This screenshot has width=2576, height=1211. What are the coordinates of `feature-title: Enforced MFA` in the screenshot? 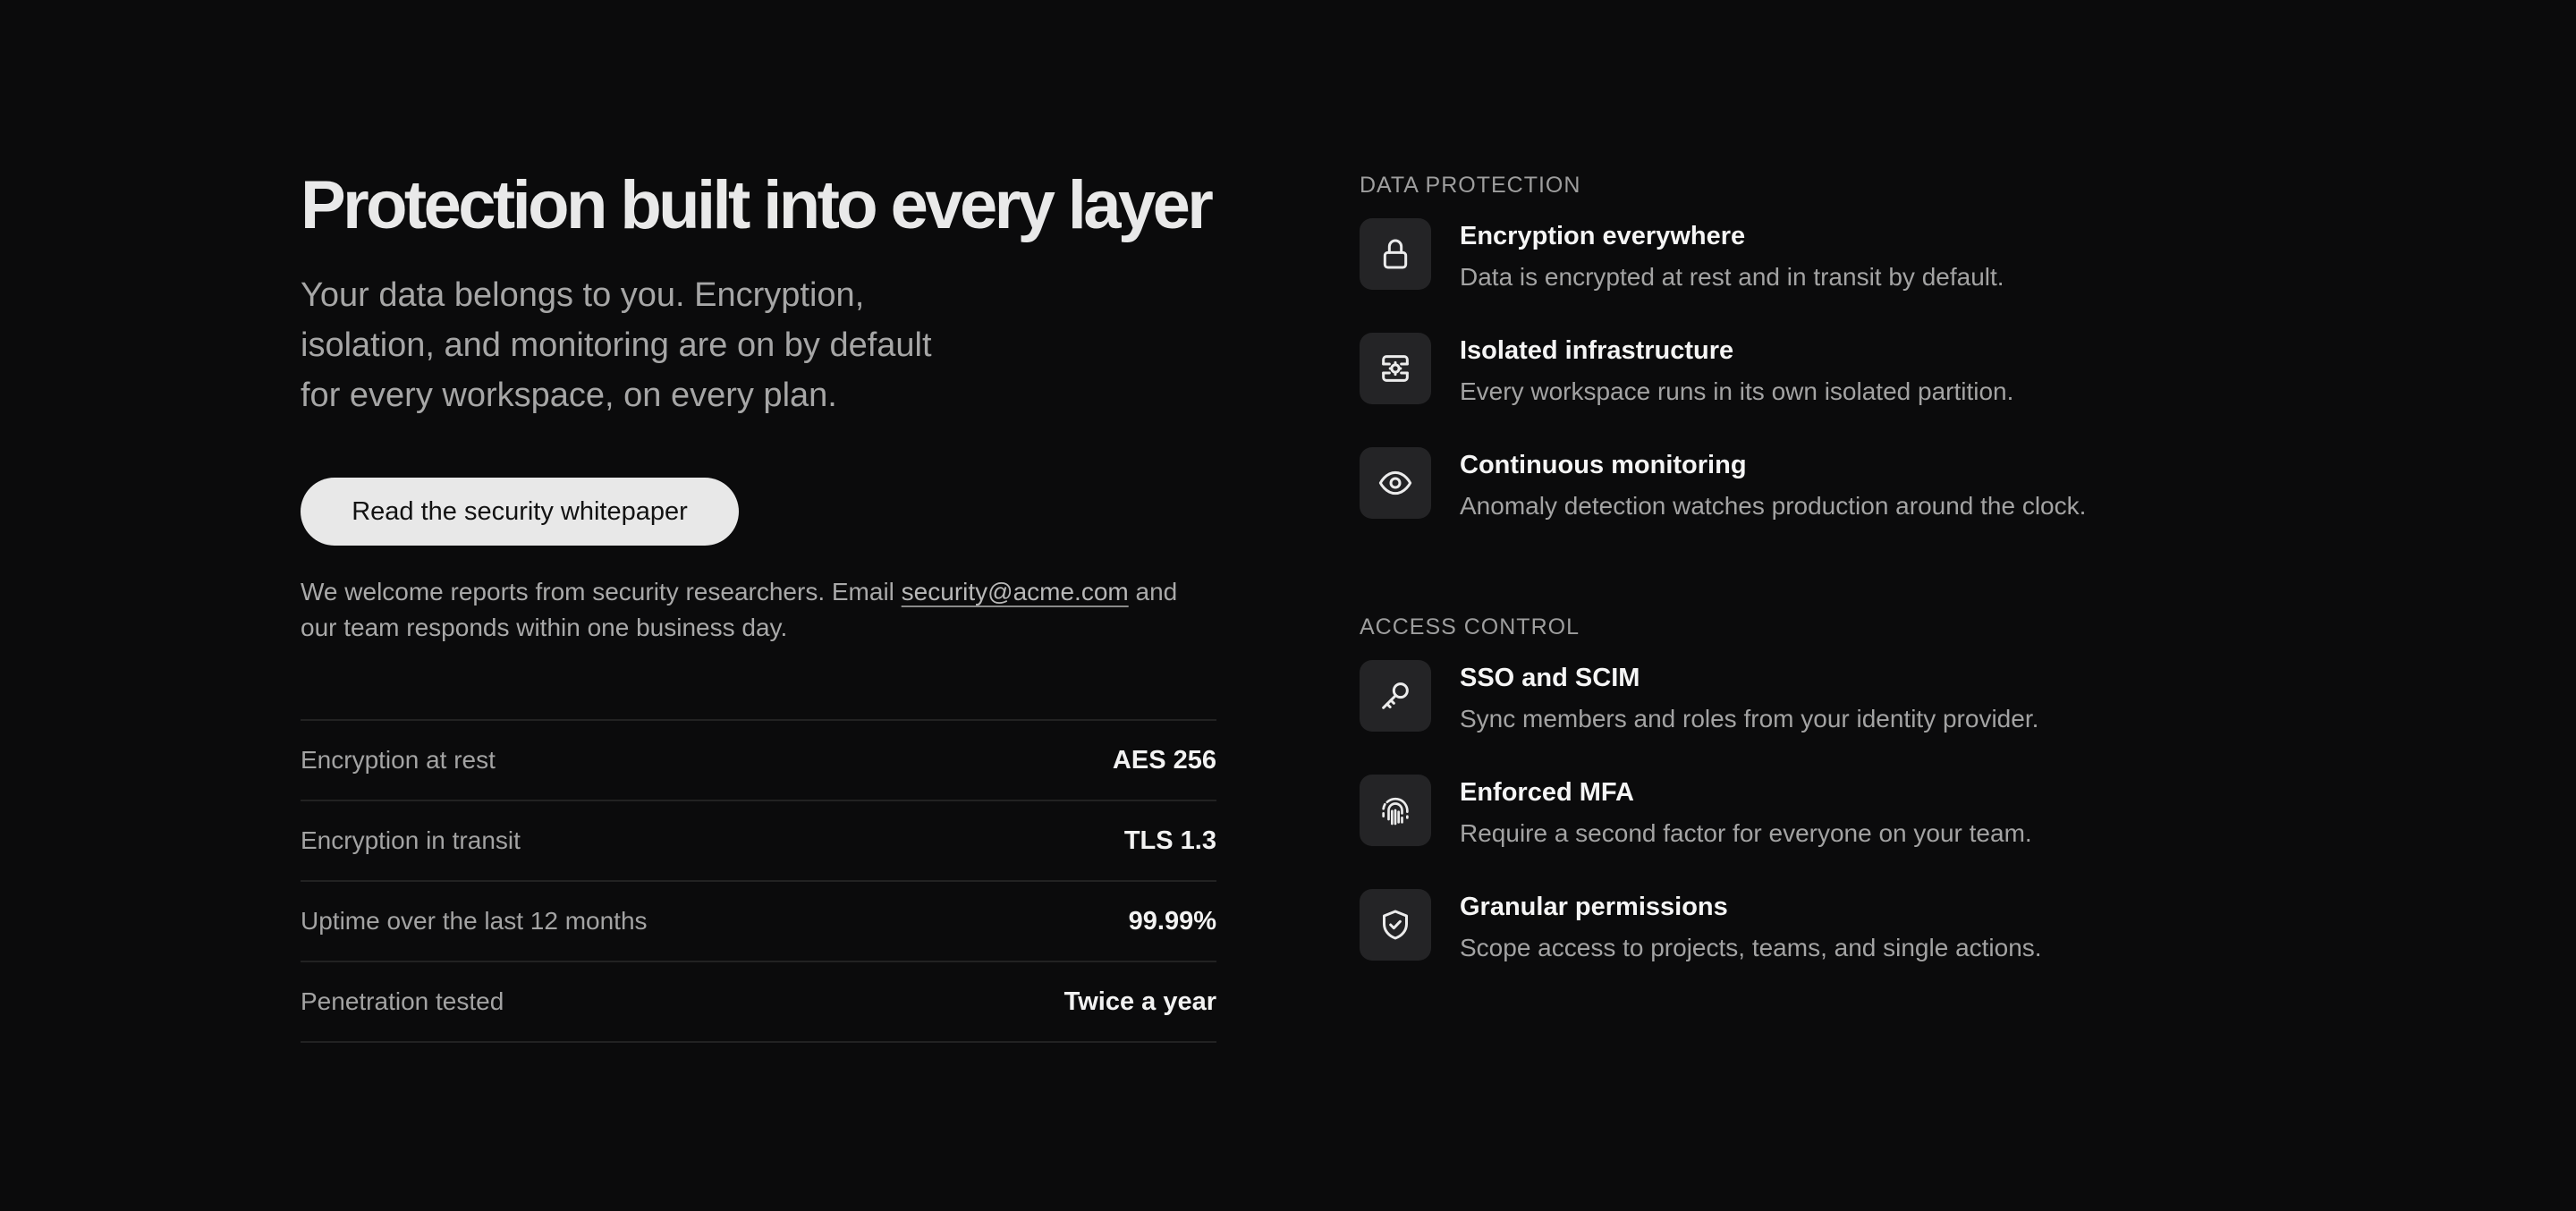 It's located at (1547, 792).